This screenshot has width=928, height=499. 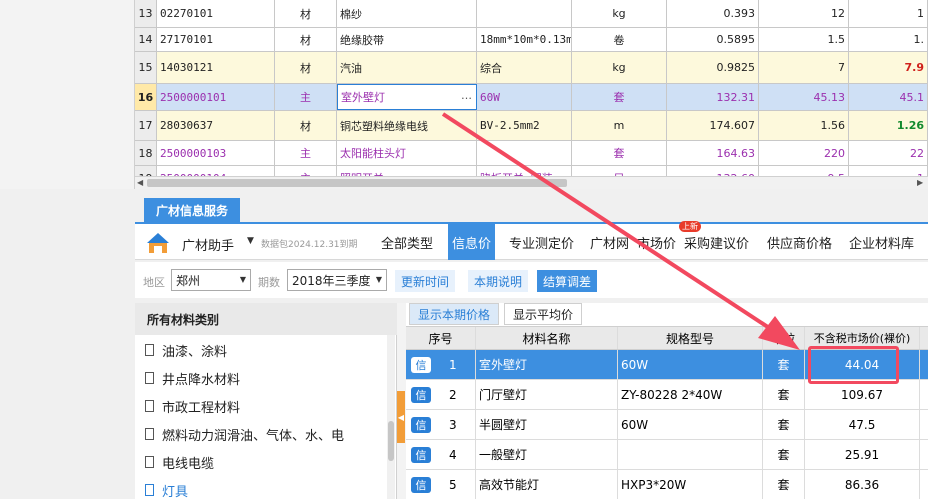 I want to click on grid-cell-price: 7, so click(x=804, y=67).